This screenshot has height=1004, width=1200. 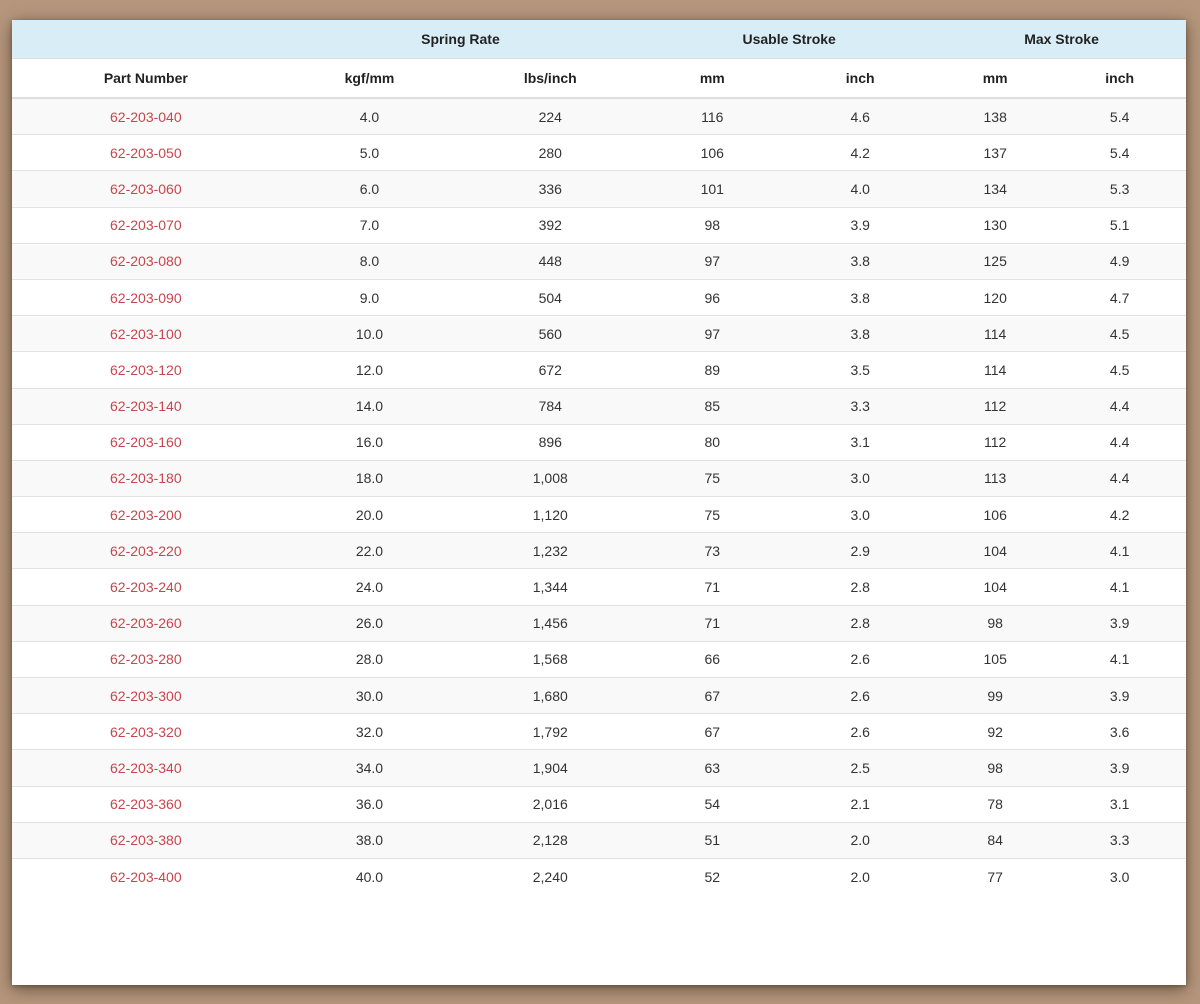 I want to click on table-row: 62-203-160 16.0 896 80 3.1 112 4.4, so click(x=599, y=442).